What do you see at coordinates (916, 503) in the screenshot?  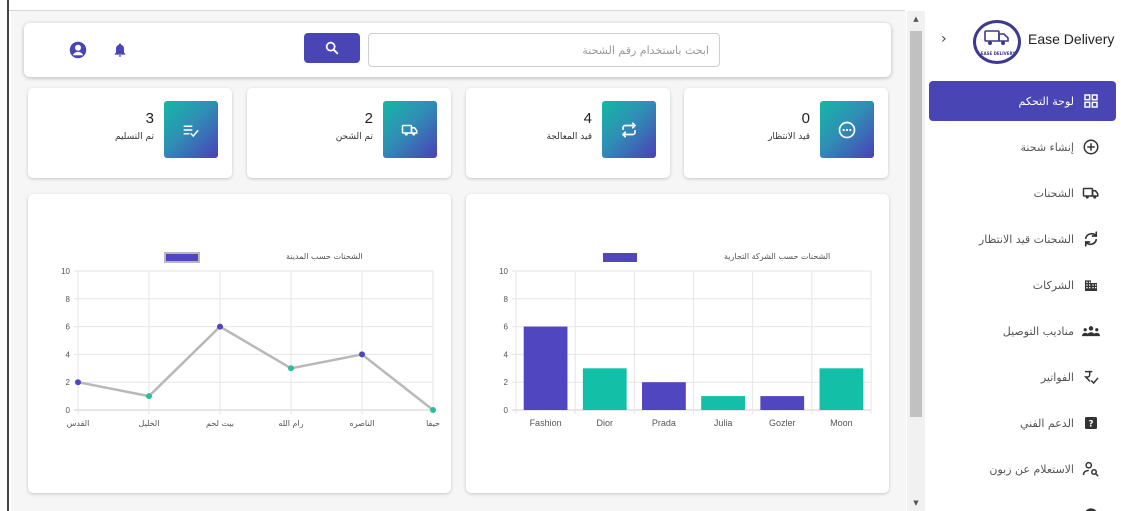 I see `scroll-down-arrow: ▼` at bounding box center [916, 503].